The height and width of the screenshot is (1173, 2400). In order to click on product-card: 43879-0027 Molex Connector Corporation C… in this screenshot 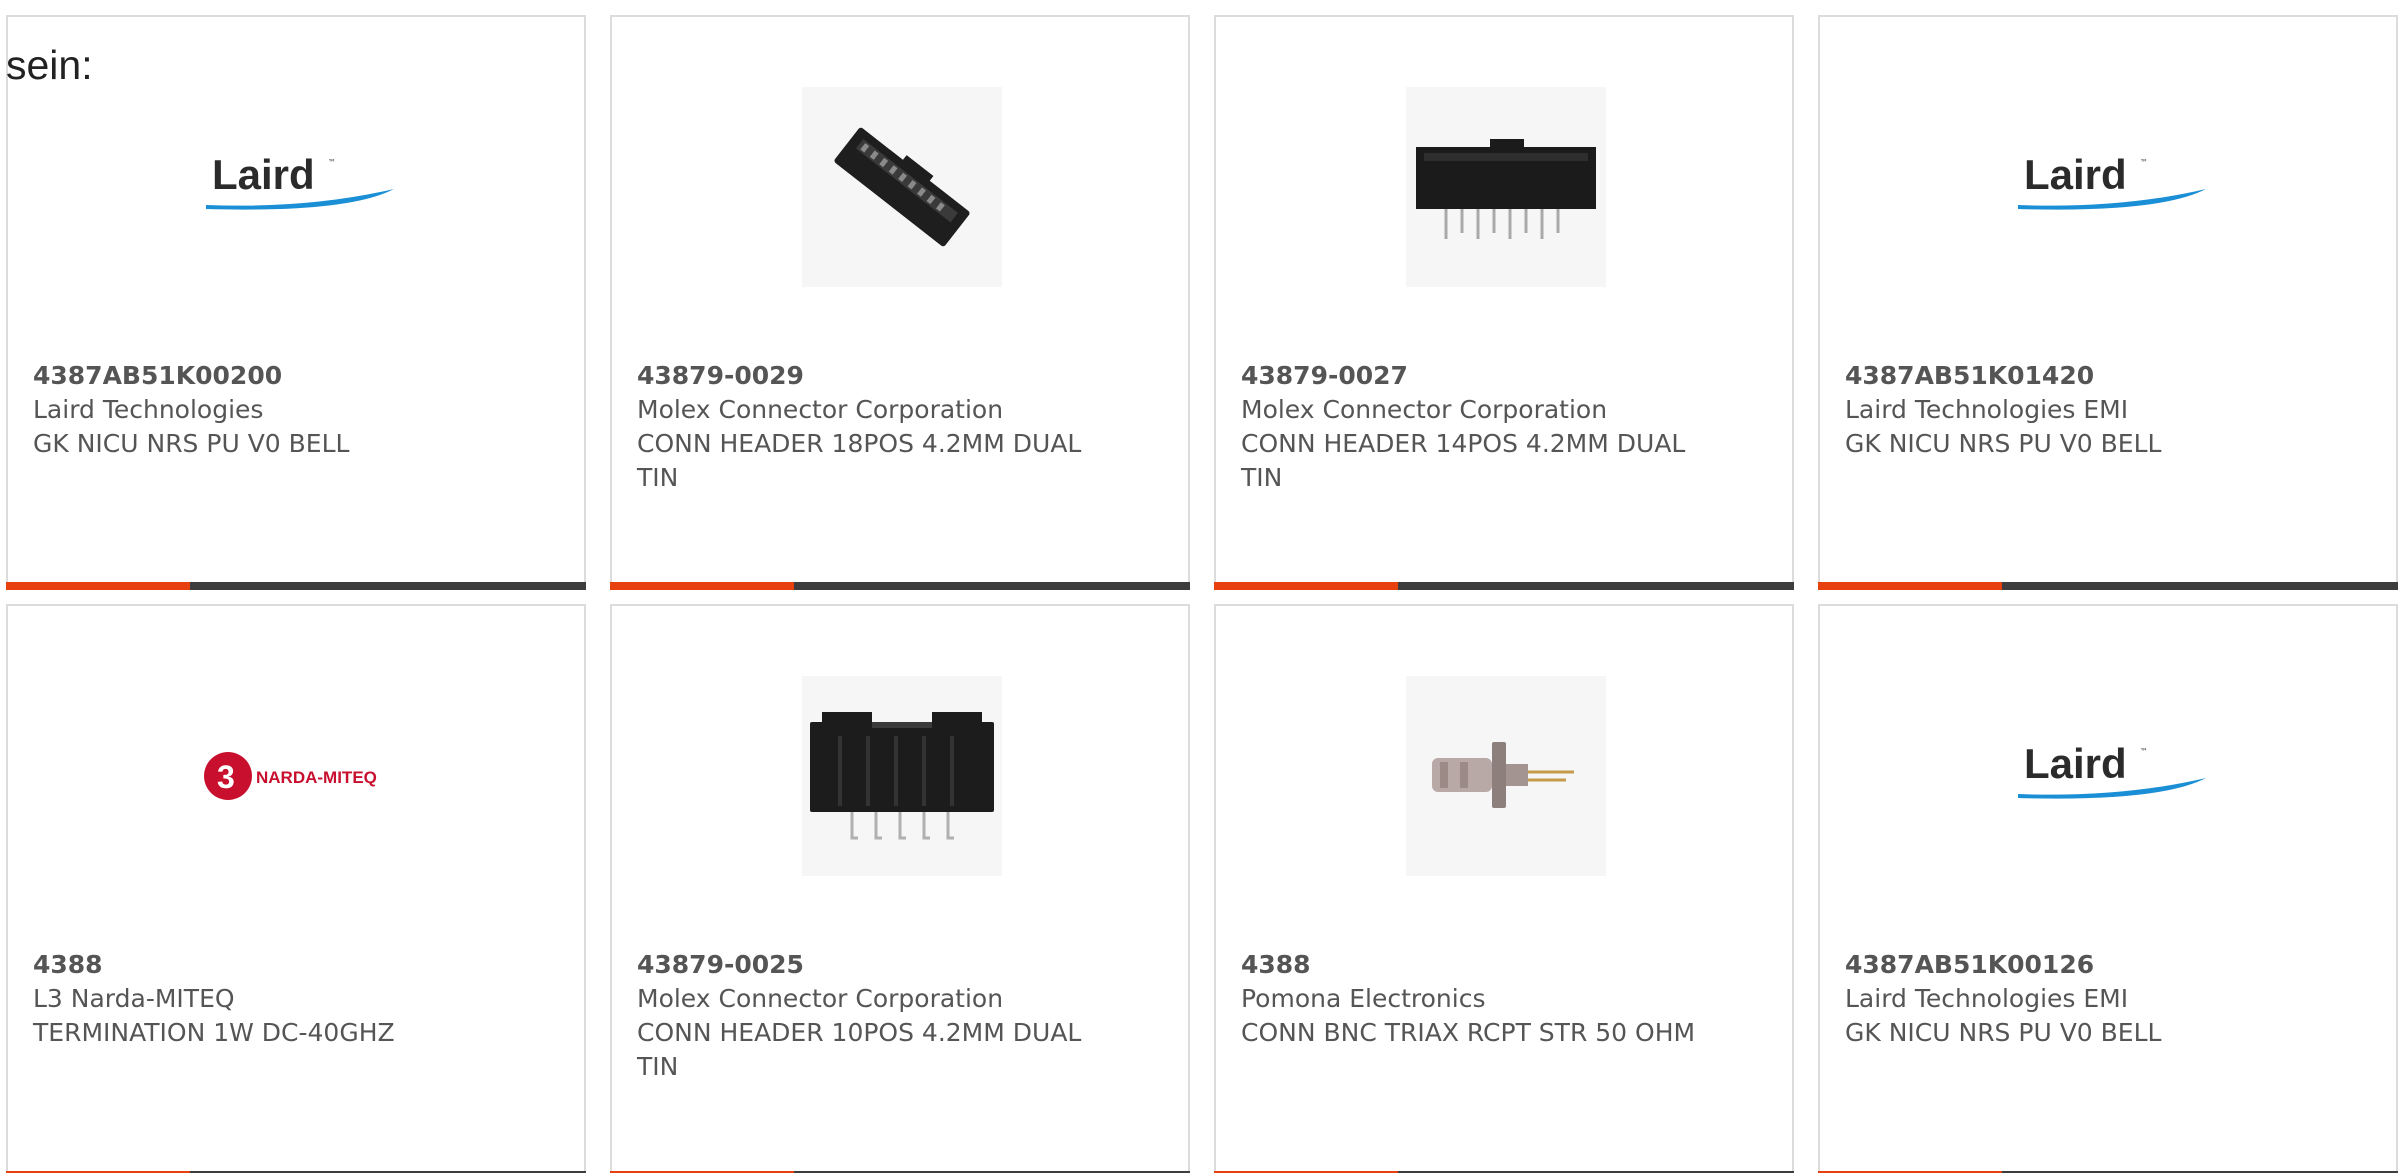, I will do `click(1504, 302)`.